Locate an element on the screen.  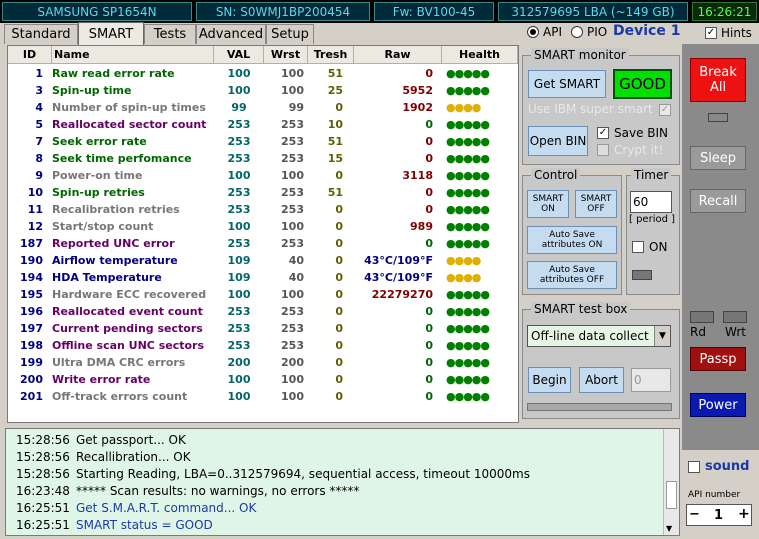
cell-id: 199 is located at coordinates (31, 362).